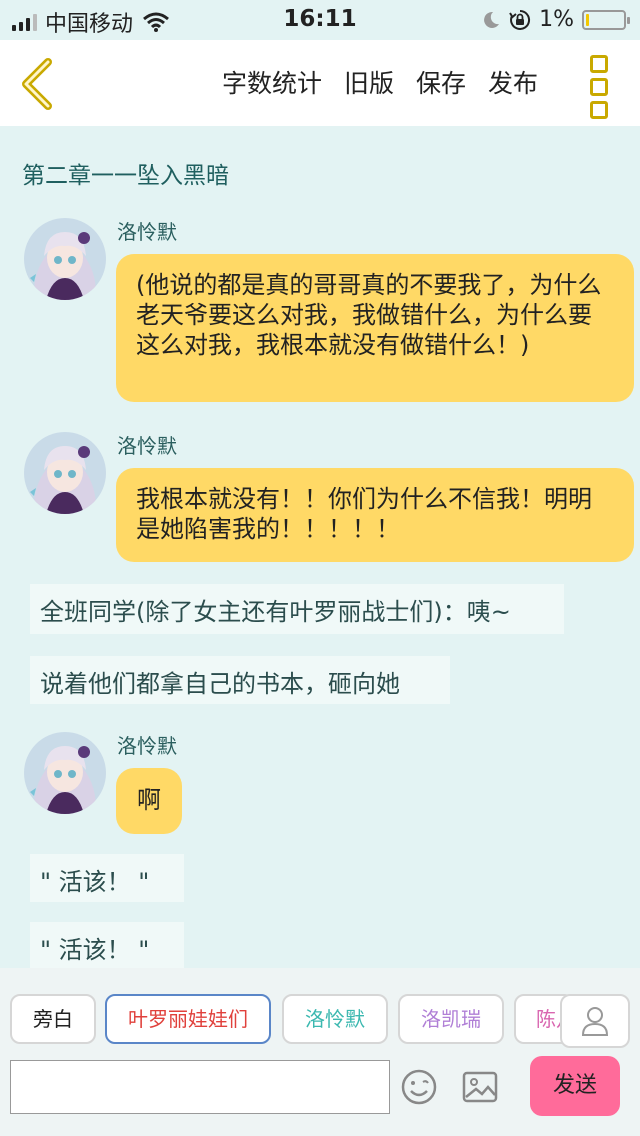 This screenshot has height=1136, width=640. I want to click on add-character-button, so click(595, 1021).